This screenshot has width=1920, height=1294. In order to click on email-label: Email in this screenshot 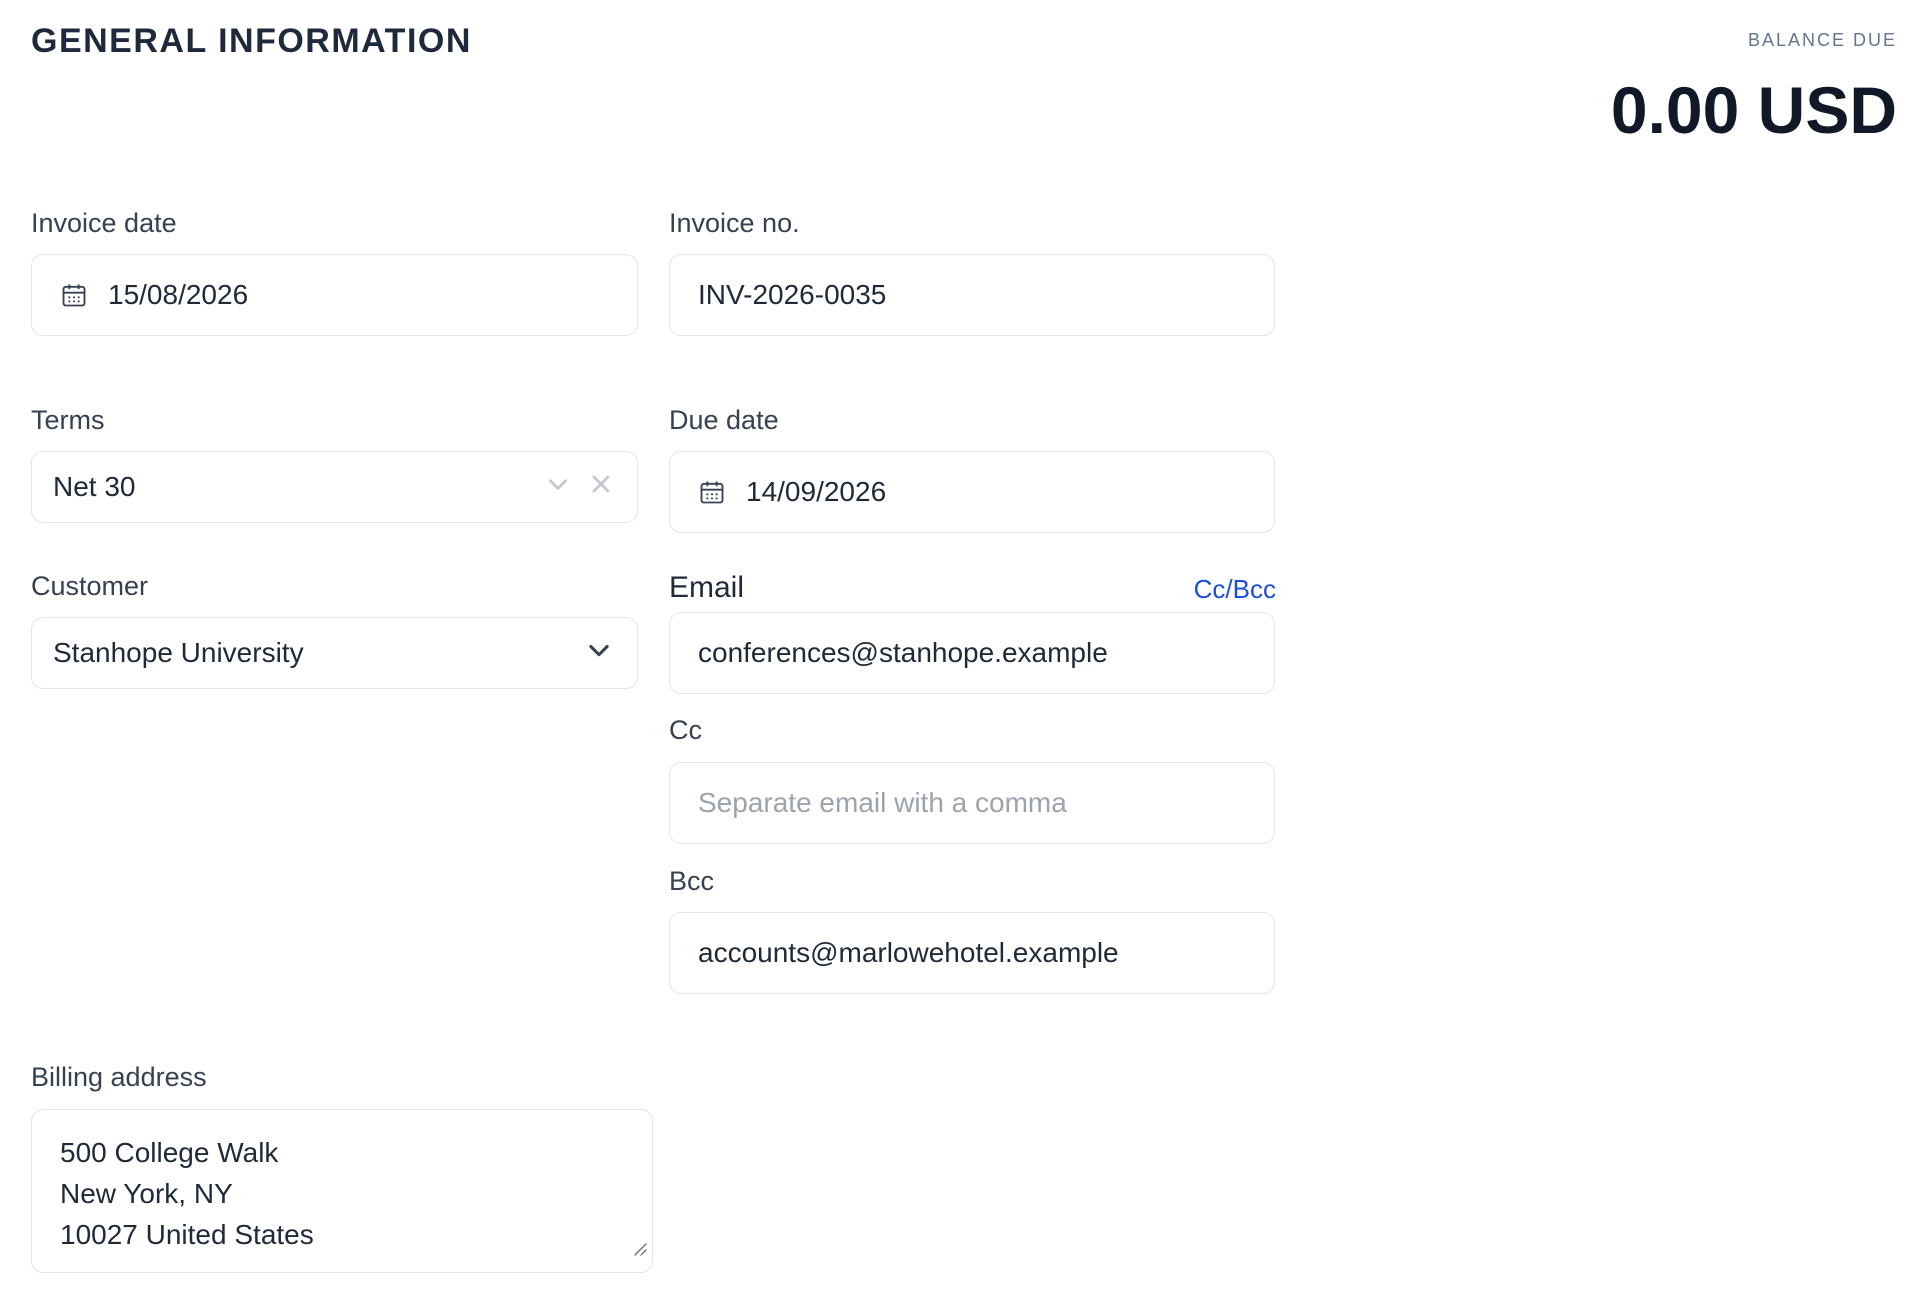, I will do `click(707, 587)`.